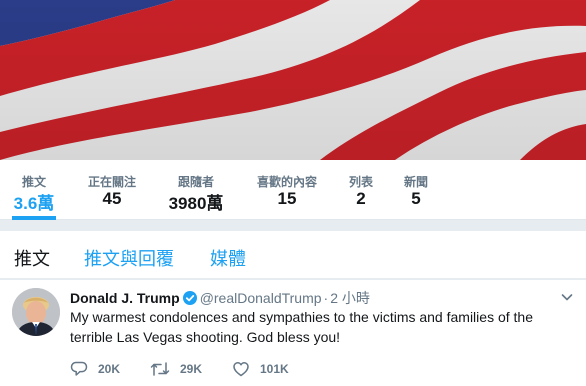 The width and height of the screenshot is (586, 386). I want to click on stat-likes-label: 喜歡的內容, so click(286, 182).